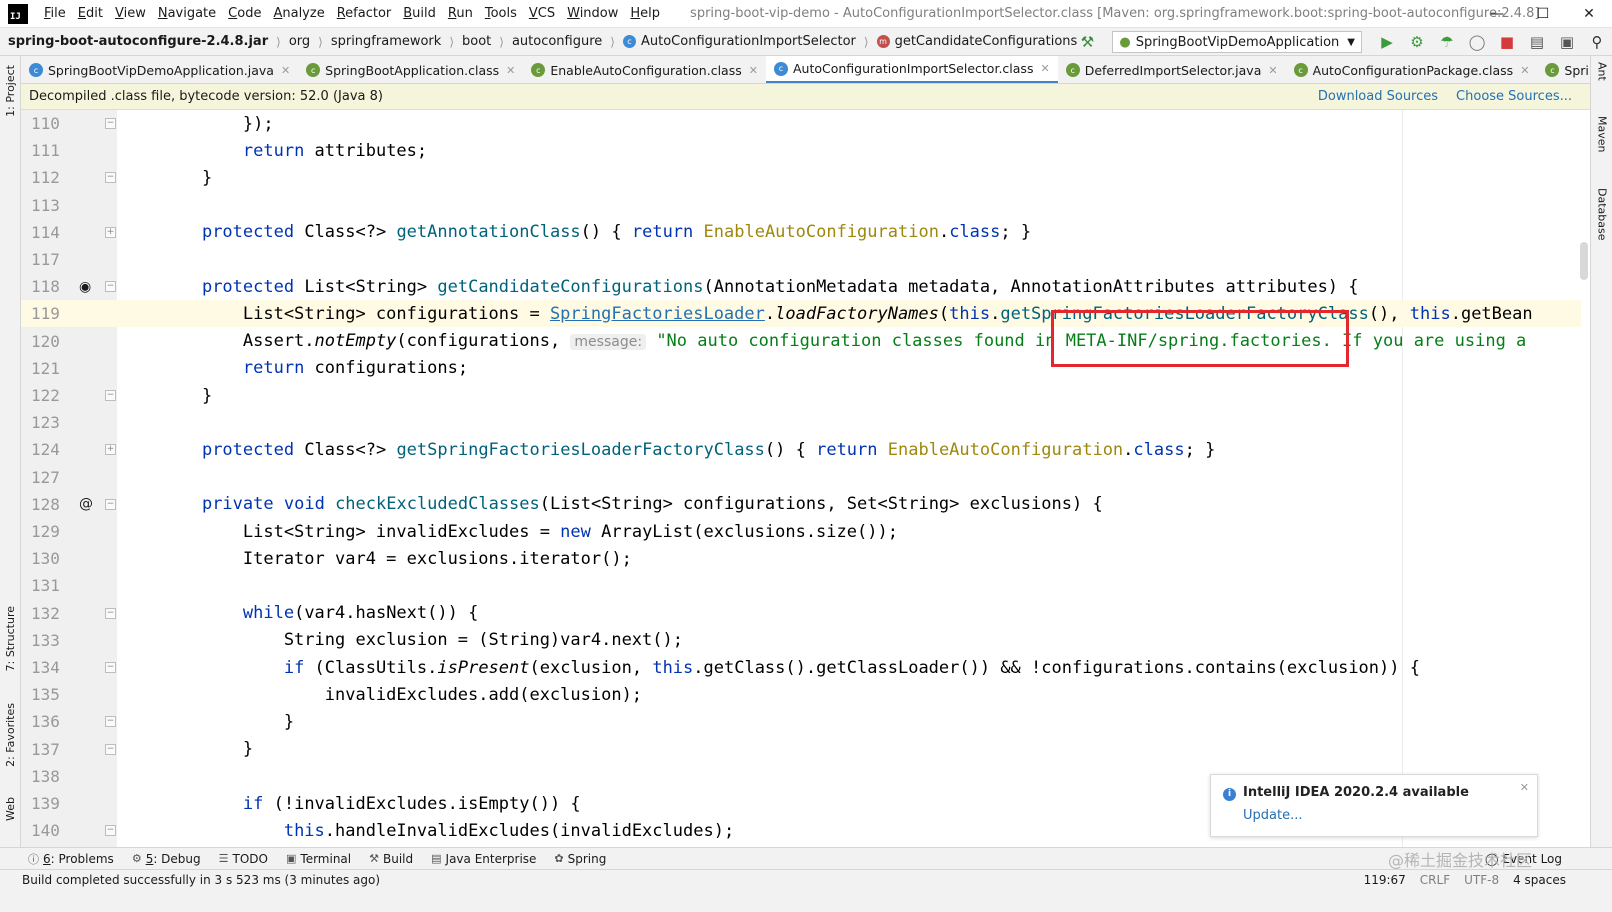 This screenshot has width=1612, height=912. I want to click on line-number: 118, so click(45, 287).